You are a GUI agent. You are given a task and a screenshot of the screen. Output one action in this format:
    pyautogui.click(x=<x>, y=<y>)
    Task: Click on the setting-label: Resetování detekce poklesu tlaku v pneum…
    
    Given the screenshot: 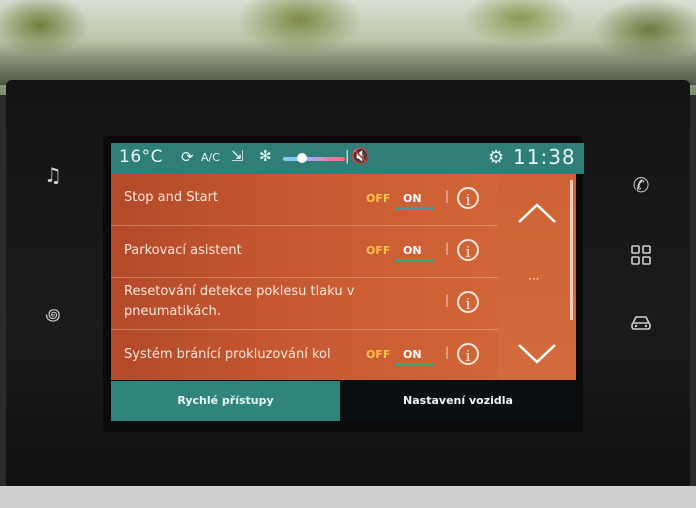 What is the action you would take?
    pyautogui.click(x=239, y=301)
    